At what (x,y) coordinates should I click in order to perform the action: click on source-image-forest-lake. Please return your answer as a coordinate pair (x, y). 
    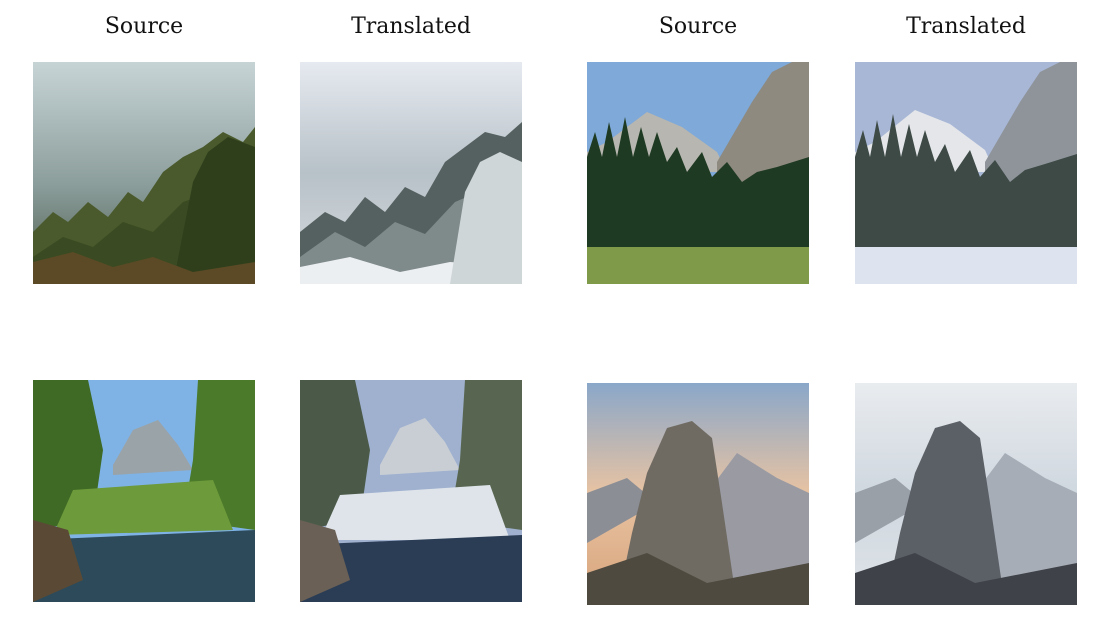
    Looking at the image, I should click on (144, 491).